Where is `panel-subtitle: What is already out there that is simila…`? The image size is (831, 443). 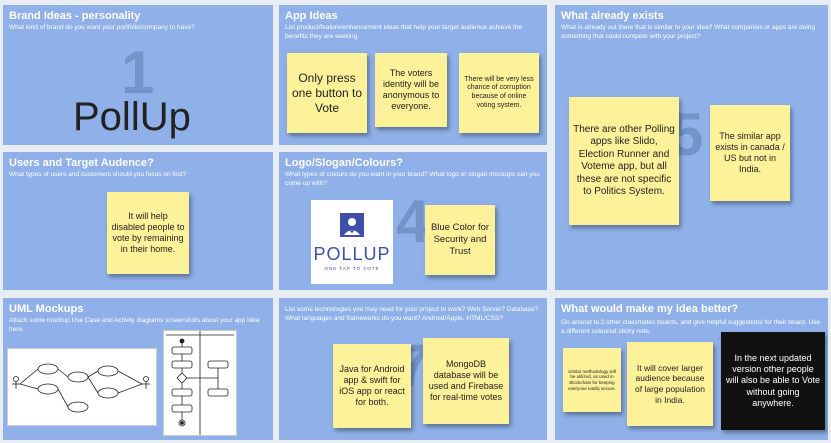
panel-subtitle: What is already out there that is simila… is located at coordinates (688, 32).